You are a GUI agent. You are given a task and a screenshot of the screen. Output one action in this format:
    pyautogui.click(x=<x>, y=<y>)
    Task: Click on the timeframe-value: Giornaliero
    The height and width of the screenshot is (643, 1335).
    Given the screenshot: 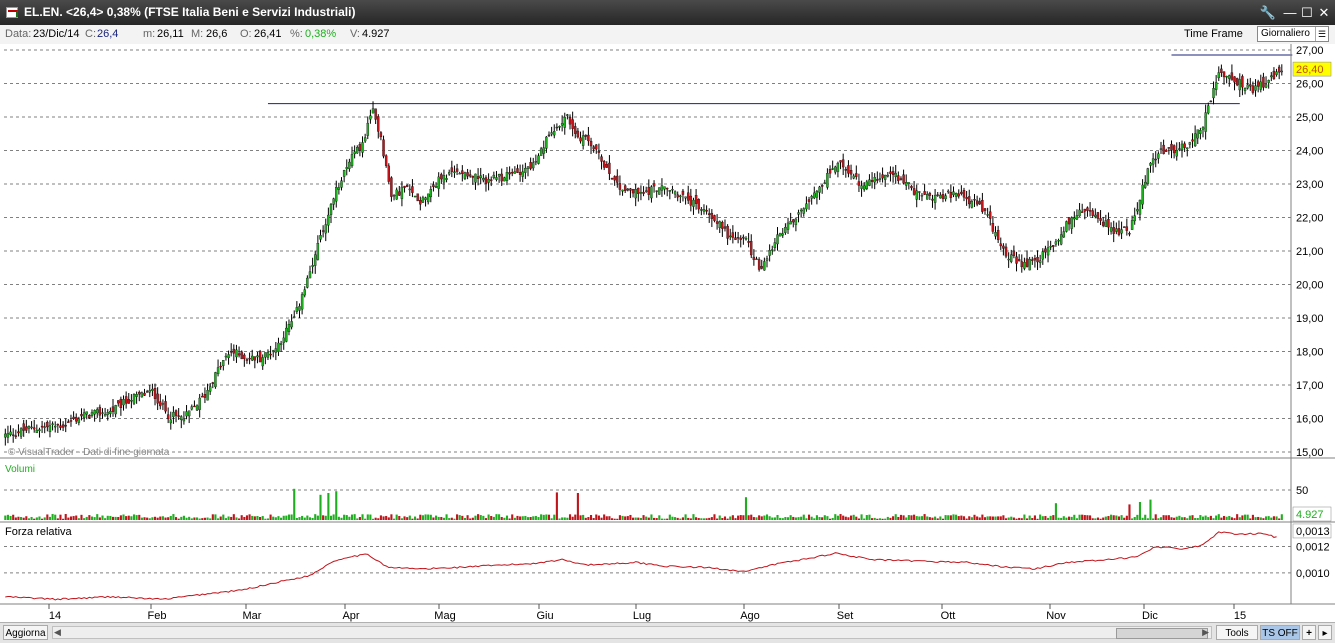 What is the action you would take?
    pyautogui.click(x=1285, y=33)
    